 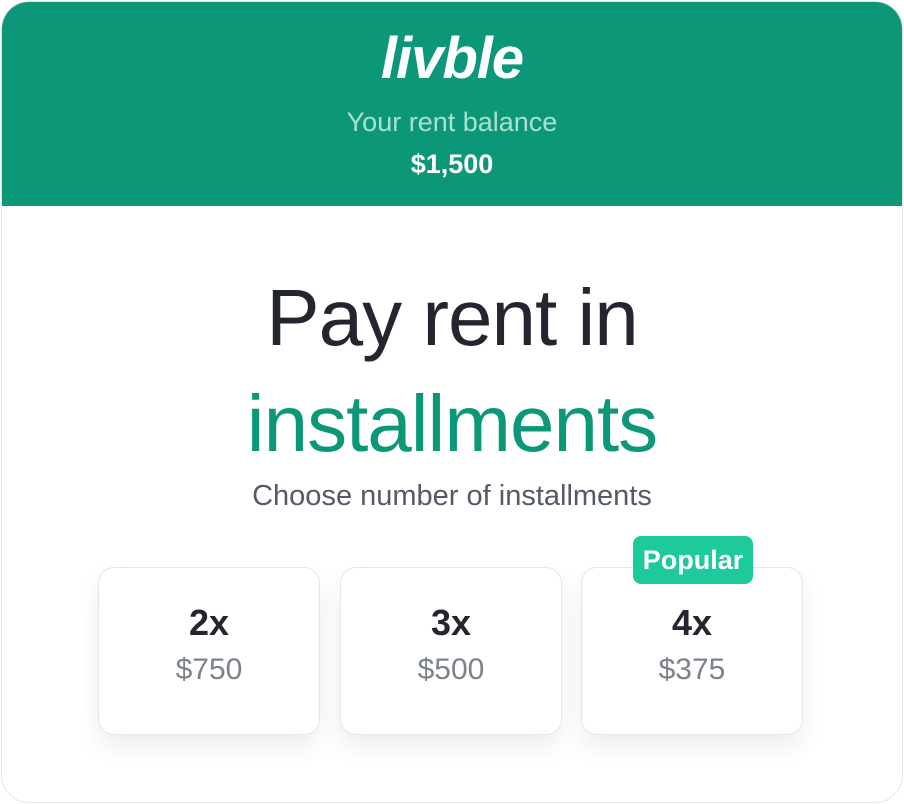 What do you see at coordinates (692, 622) in the screenshot?
I see `installment-count: 4x` at bounding box center [692, 622].